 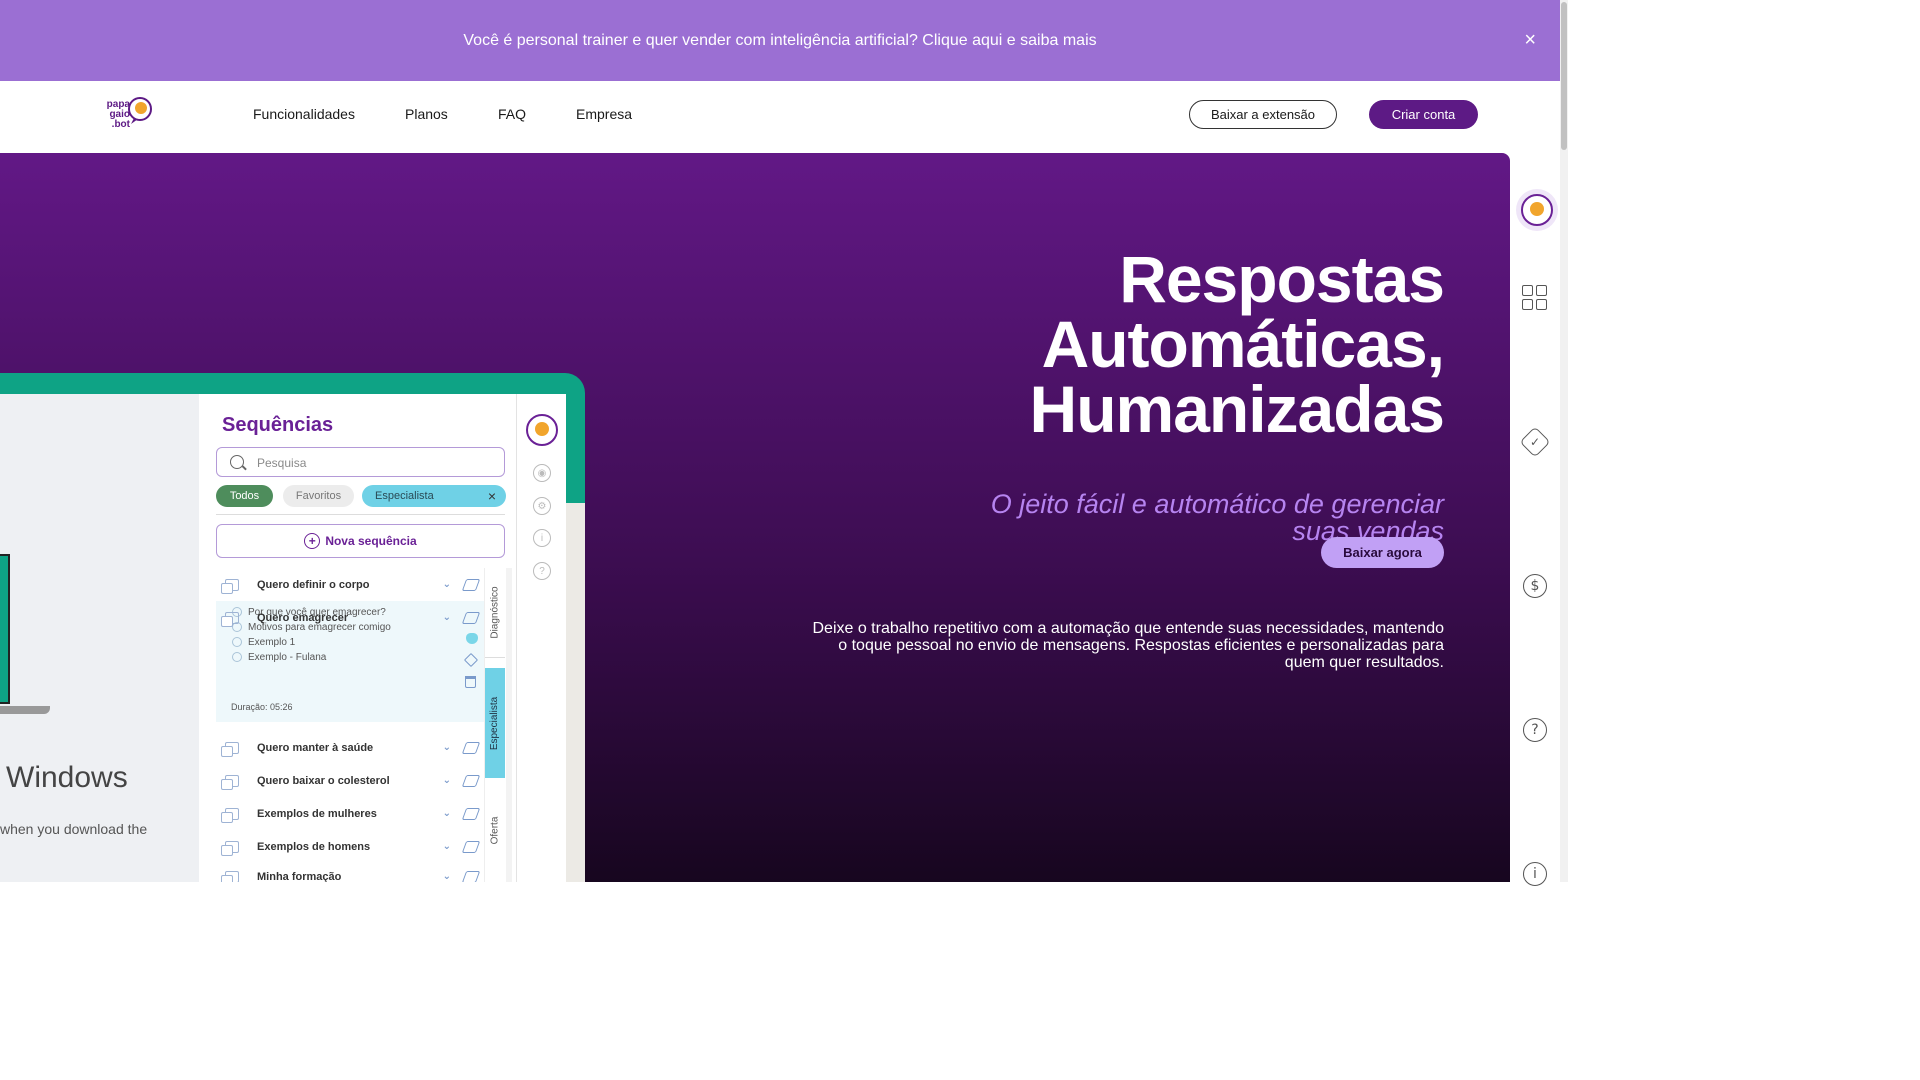 I want to click on list-item: Quero baixar o colesterol ⌄, so click(x=350, y=780).